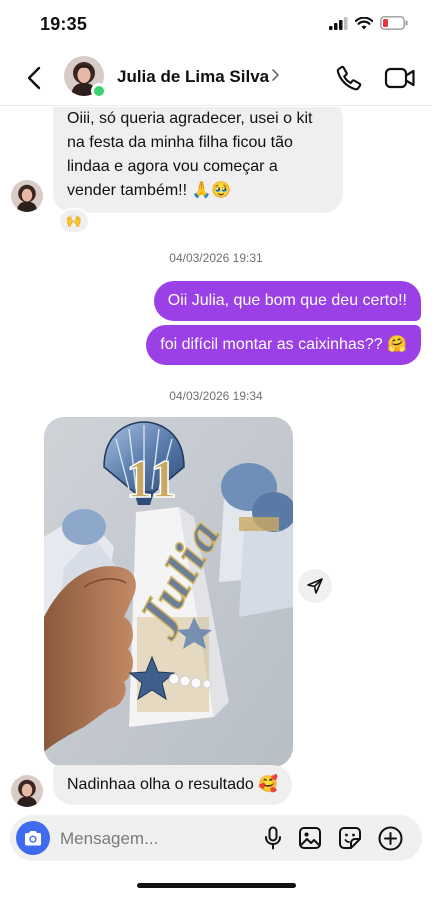  I want to click on add-button, so click(390, 838).